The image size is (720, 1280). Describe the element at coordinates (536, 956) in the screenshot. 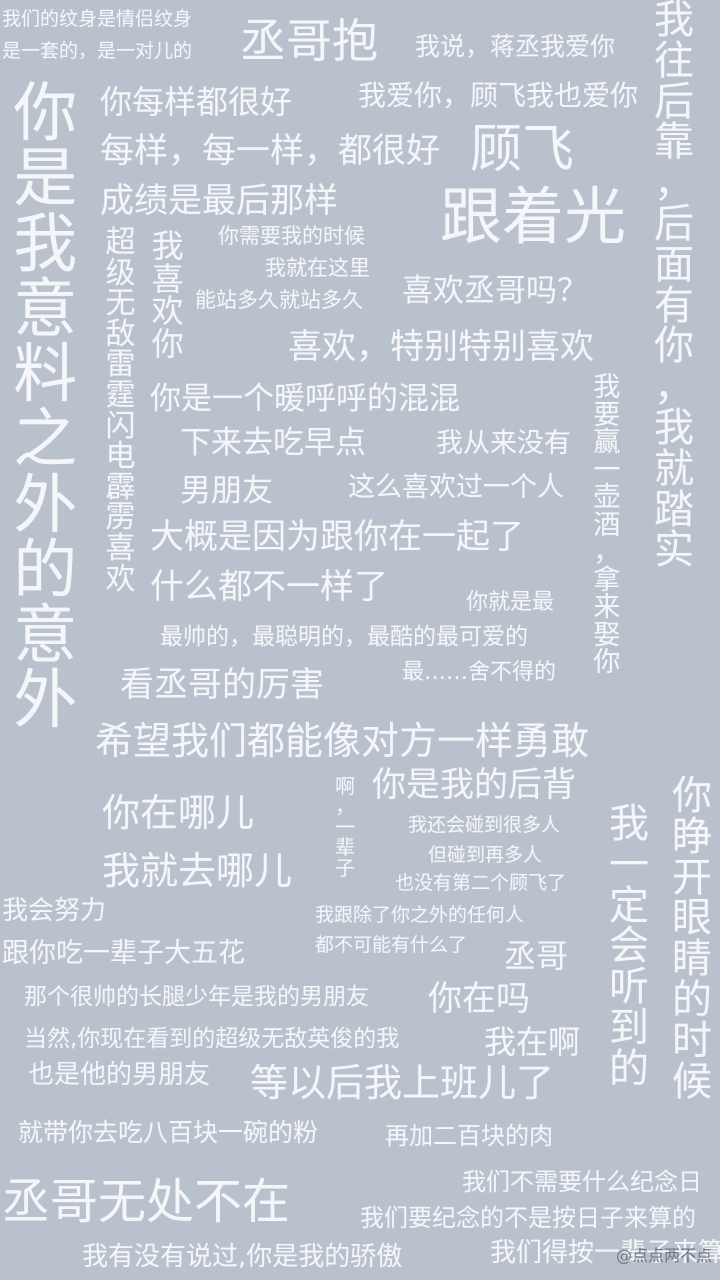

I see `phrase-38: 丞哥` at that location.